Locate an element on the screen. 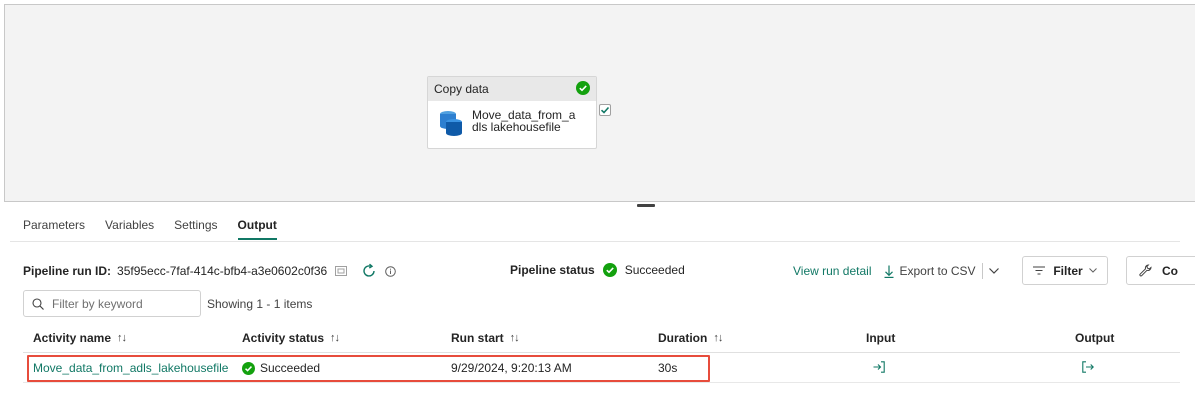 This screenshot has width=1195, height=413. bottom-panel-tabs: Parameters Variables Settings Output is located at coordinates (160, 229).